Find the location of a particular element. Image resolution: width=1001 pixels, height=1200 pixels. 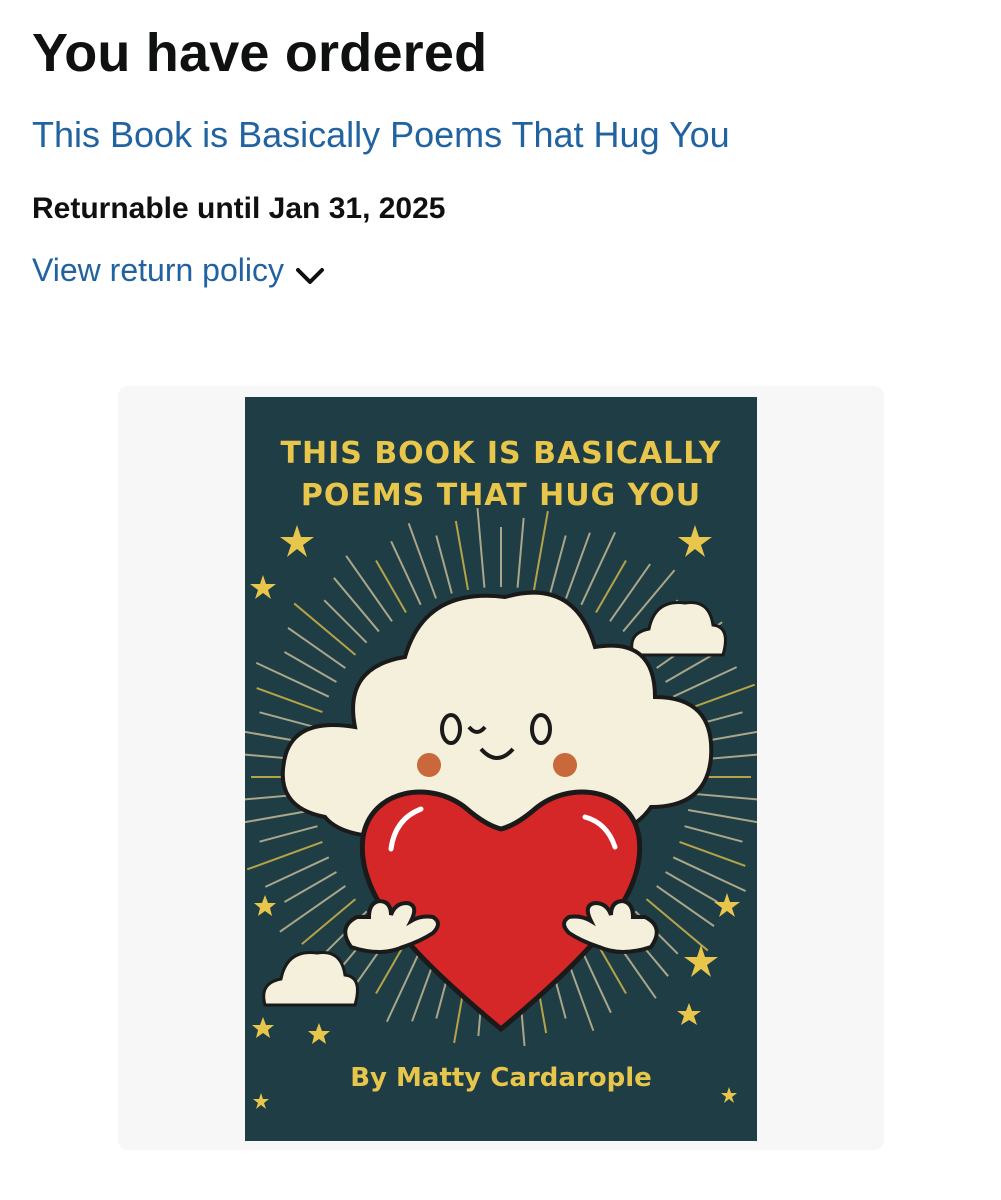

page-title: You have ordered is located at coordinates (260, 53).